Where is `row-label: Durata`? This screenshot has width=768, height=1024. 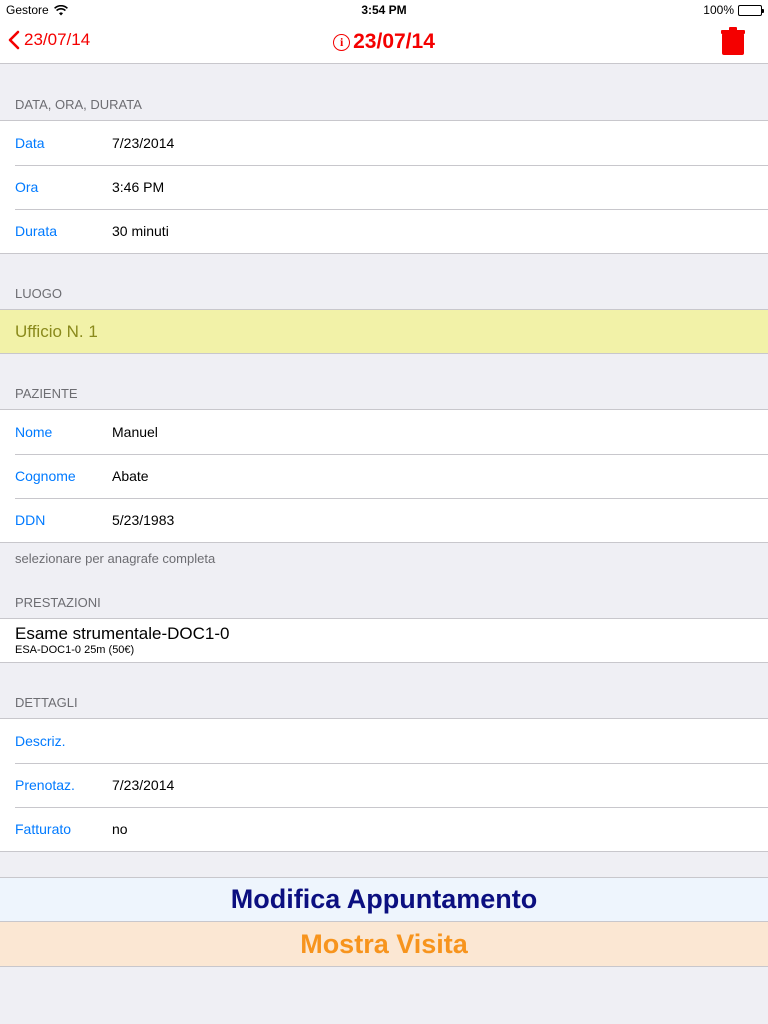
row-label: Durata is located at coordinates (36, 231).